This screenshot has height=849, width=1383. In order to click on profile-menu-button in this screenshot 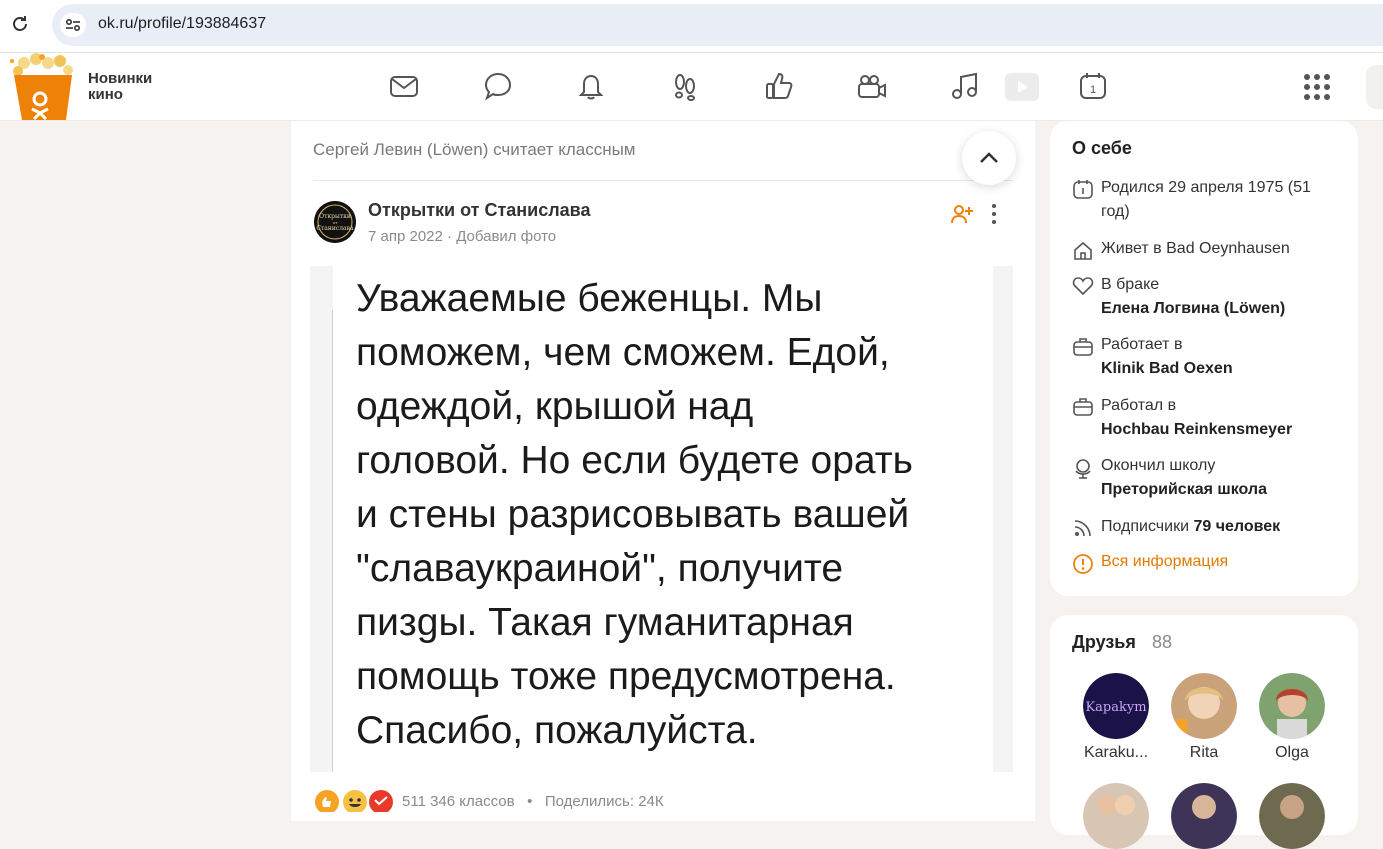, I will do `click(1374, 87)`.